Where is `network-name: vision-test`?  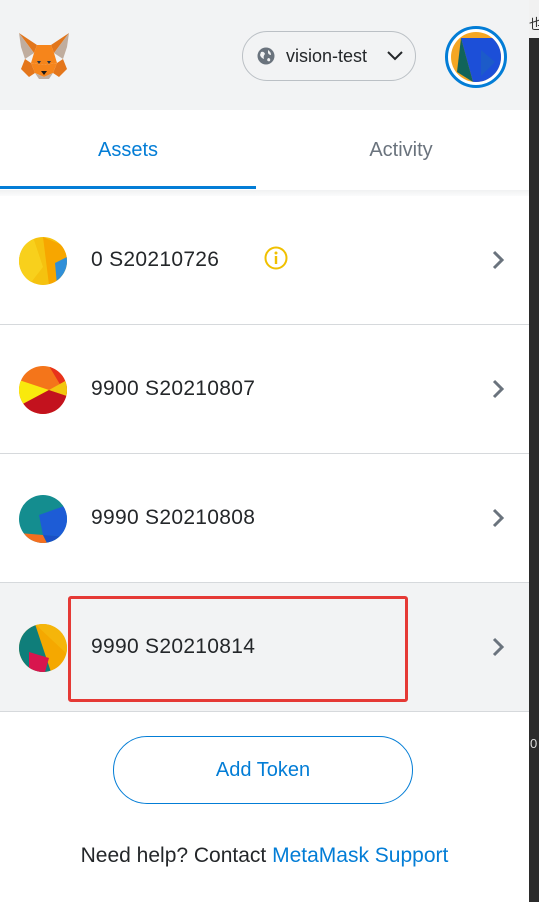
network-name: vision-test is located at coordinates (327, 56).